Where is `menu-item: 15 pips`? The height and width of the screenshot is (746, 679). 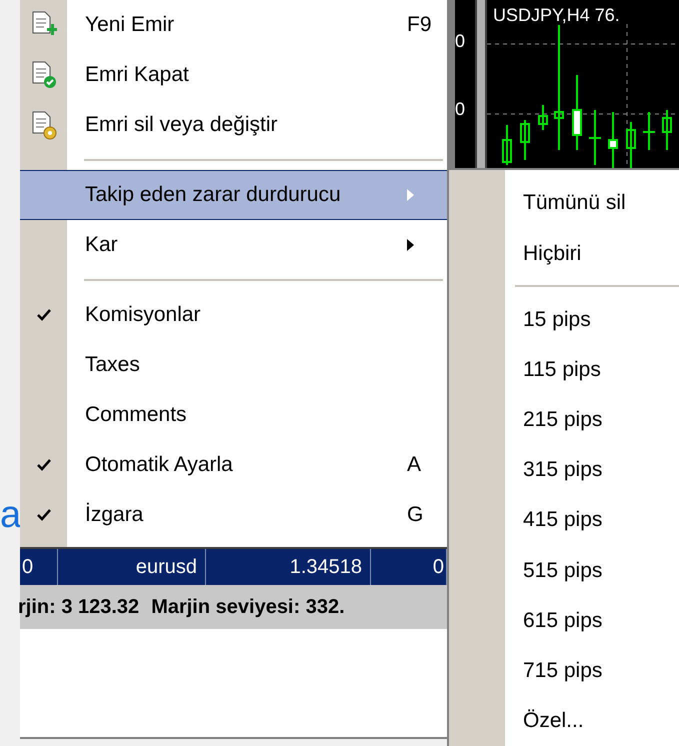
menu-item: 15 pips is located at coordinates (564, 319).